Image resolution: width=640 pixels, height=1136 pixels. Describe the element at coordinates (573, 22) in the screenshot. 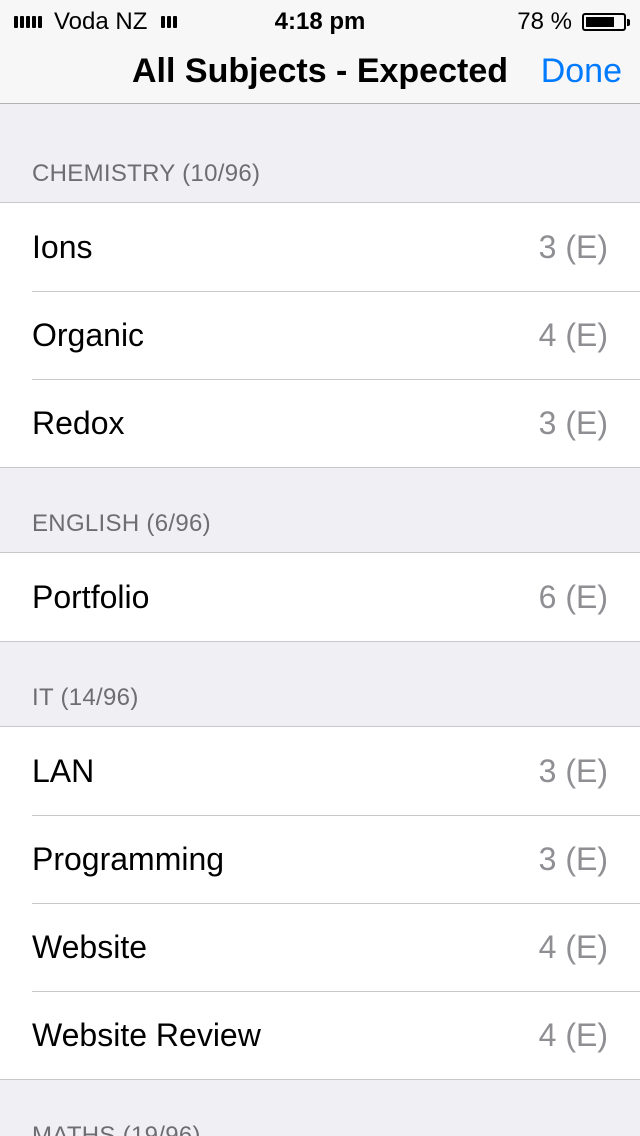

I see `status-right: 78 %` at that location.